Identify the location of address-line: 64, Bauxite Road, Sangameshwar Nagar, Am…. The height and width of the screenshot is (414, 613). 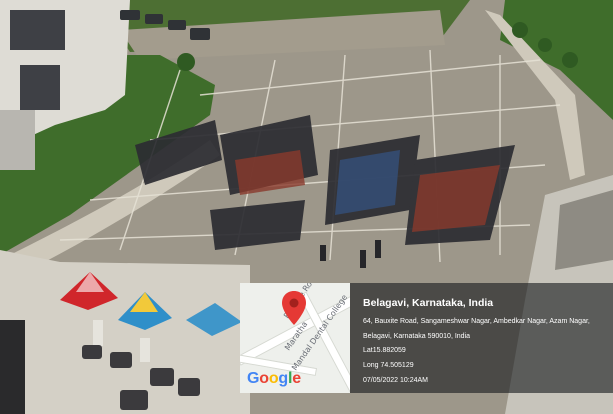
(476, 321).